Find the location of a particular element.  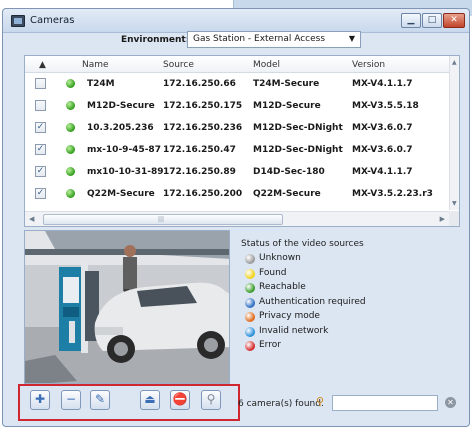

column-header-name: Name is located at coordinates (95, 65).